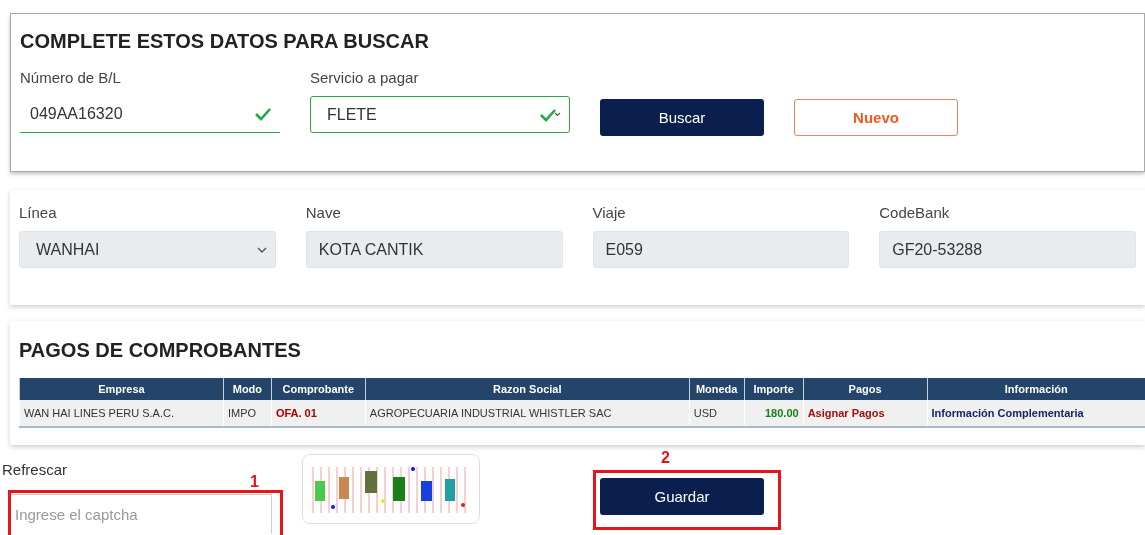 The width and height of the screenshot is (1145, 535). What do you see at coordinates (865, 413) in the screenshot?
I see `table-link: Asignar Pagos` at bounding box center [865, 413].